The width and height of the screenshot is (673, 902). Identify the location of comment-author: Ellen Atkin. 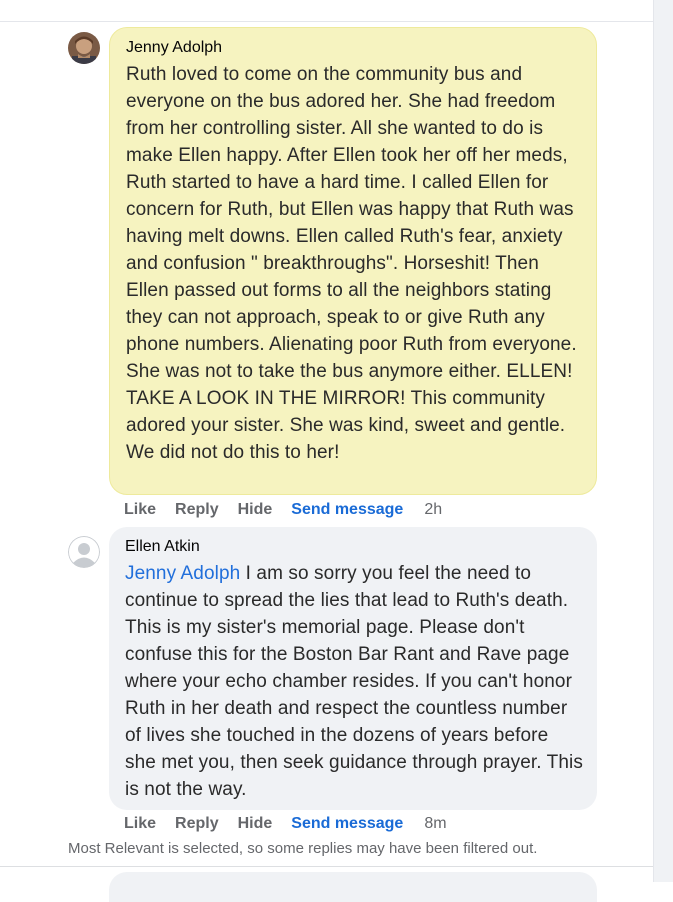
(354, 547).